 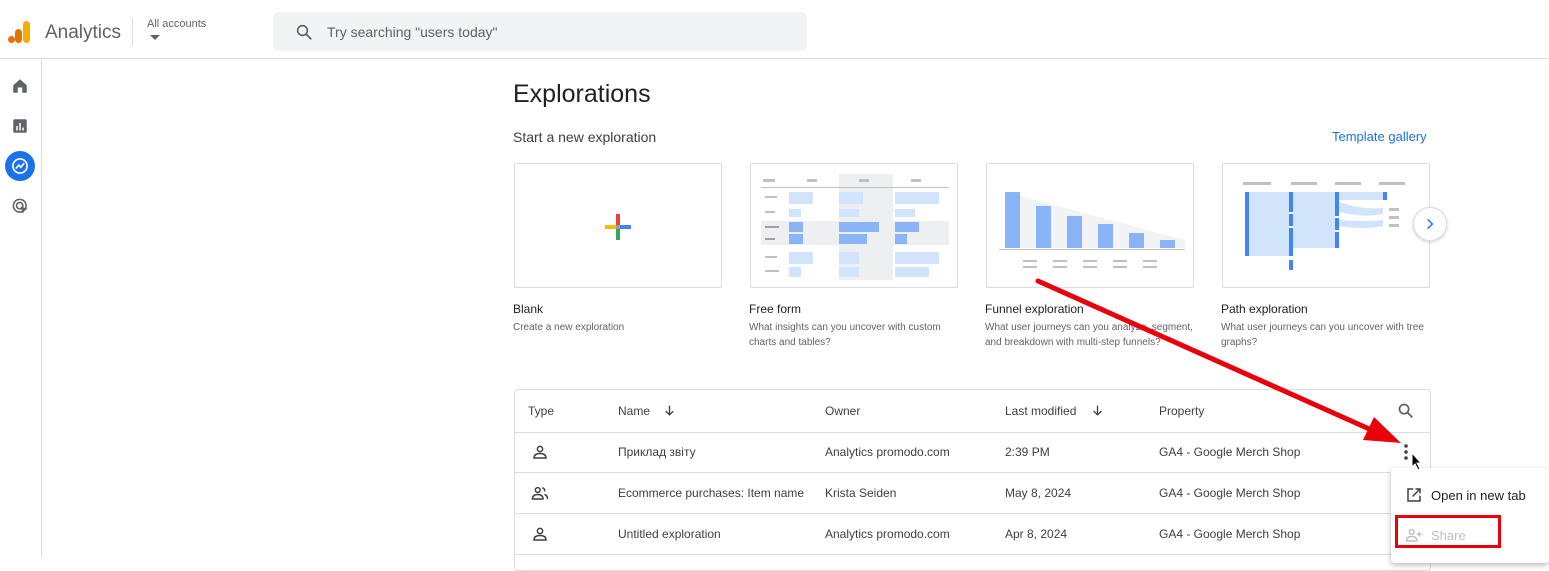 What do you see at coordinates (1092, 230) in the screenshot?
I see `funnel-thumbnail-icon` at bounding box center [1092, 230].